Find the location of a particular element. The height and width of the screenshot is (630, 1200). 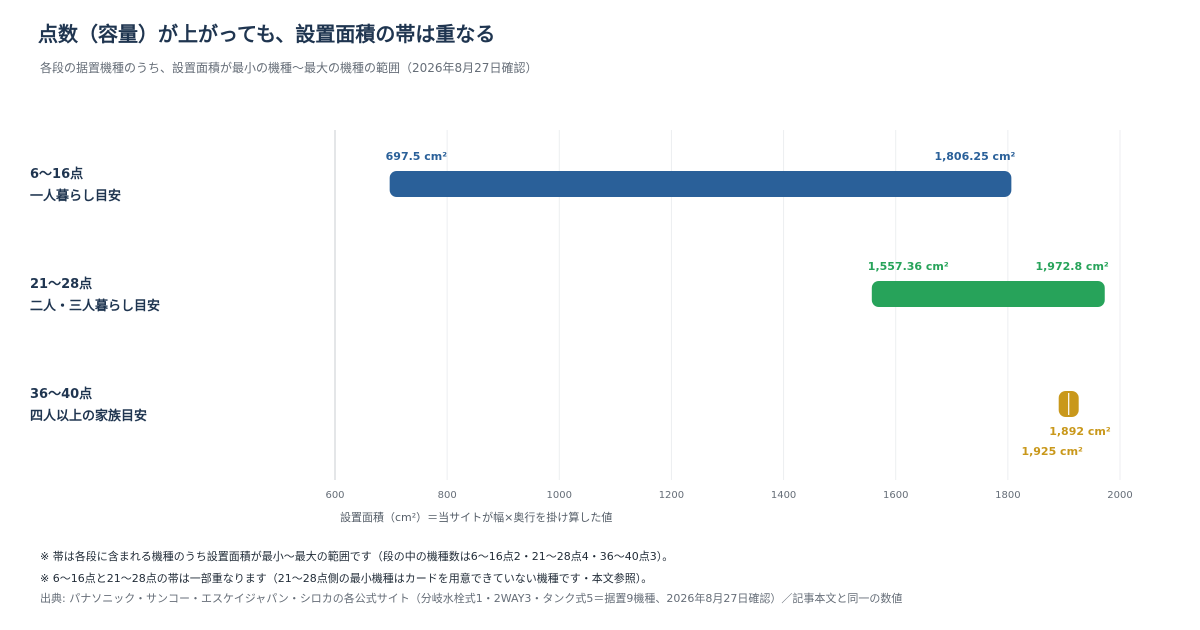

x-tick-label: 1200 is located at coordinates (671, 495).